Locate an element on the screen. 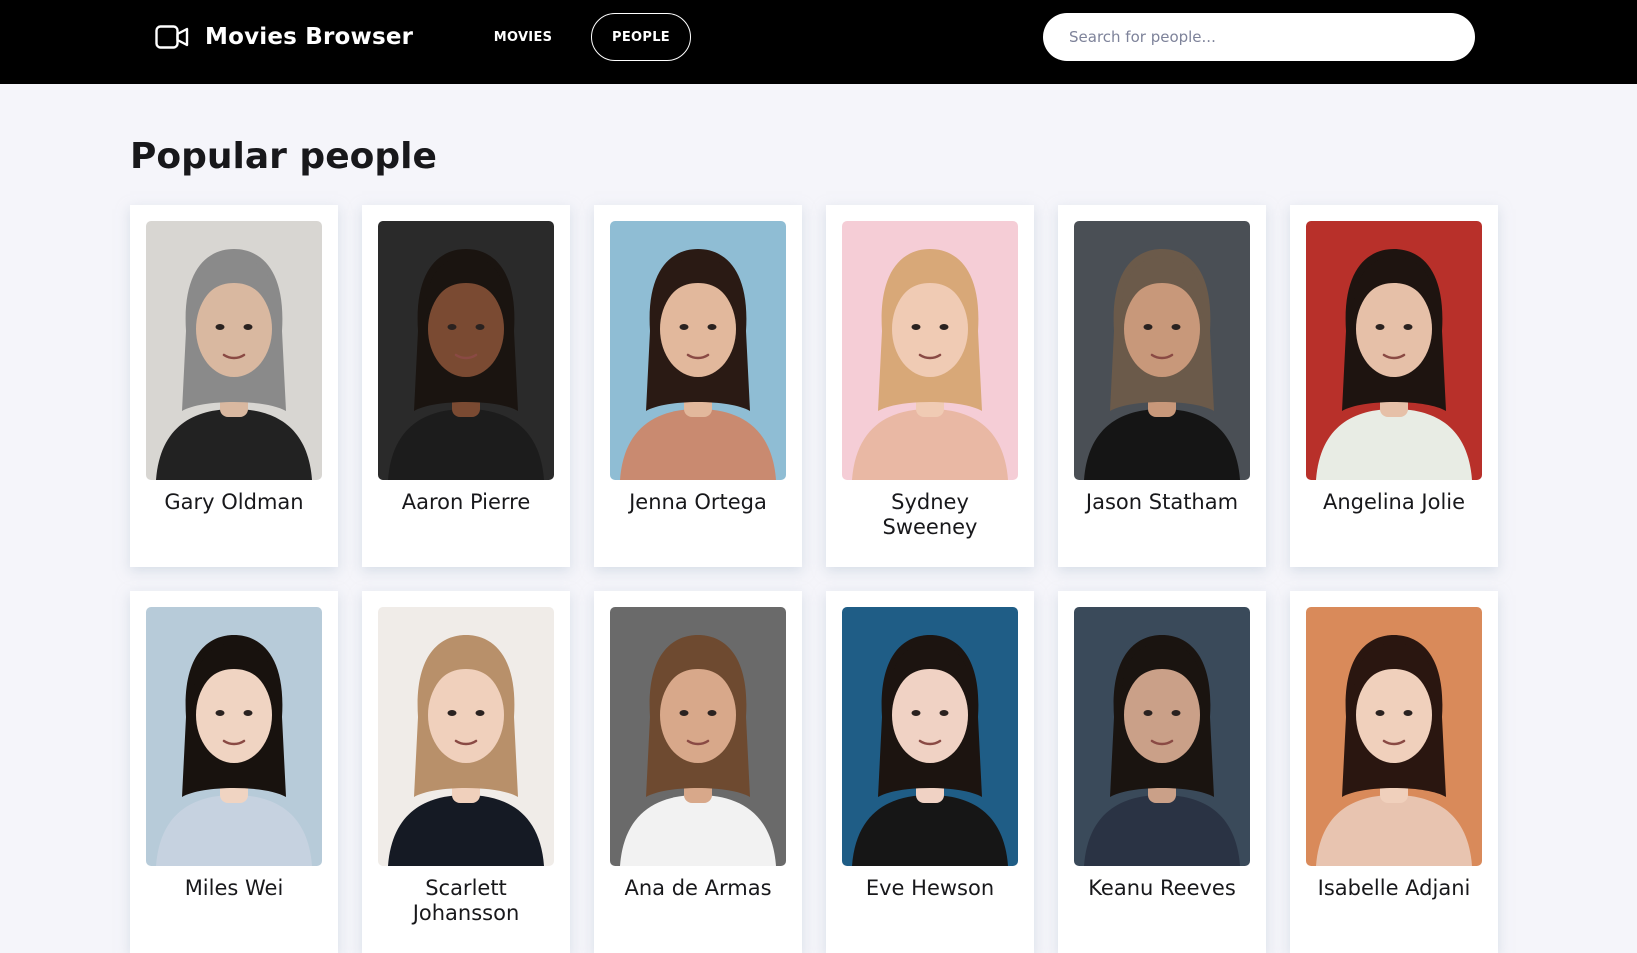 This screenshot has height=953, width=1637. person-name: Miles Wei is located at coordinates (234, 888).